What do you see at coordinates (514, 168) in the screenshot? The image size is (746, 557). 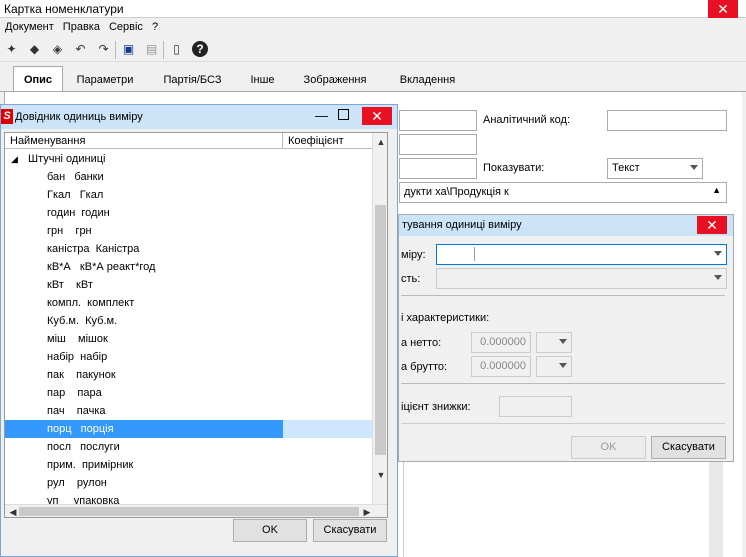 I see `show-label: Показувати:` at bounding box center [514, 168].